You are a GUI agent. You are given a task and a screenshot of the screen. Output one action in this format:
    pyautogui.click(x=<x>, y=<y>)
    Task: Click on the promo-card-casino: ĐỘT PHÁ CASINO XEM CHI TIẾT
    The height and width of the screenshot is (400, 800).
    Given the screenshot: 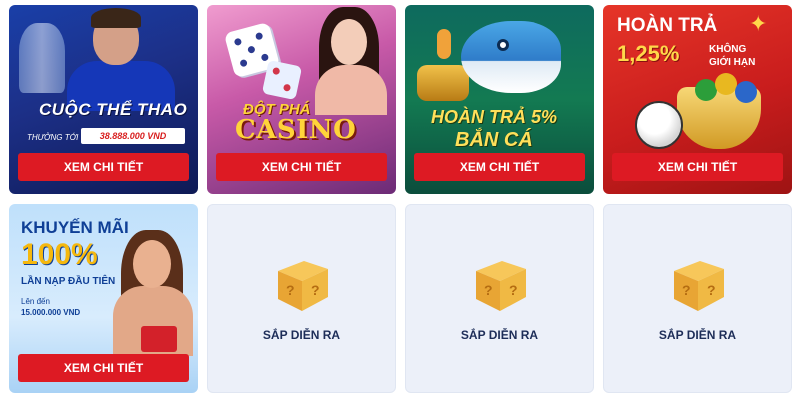 What is the action you would take?
    pyautogui.click(x=301, y=99)
    